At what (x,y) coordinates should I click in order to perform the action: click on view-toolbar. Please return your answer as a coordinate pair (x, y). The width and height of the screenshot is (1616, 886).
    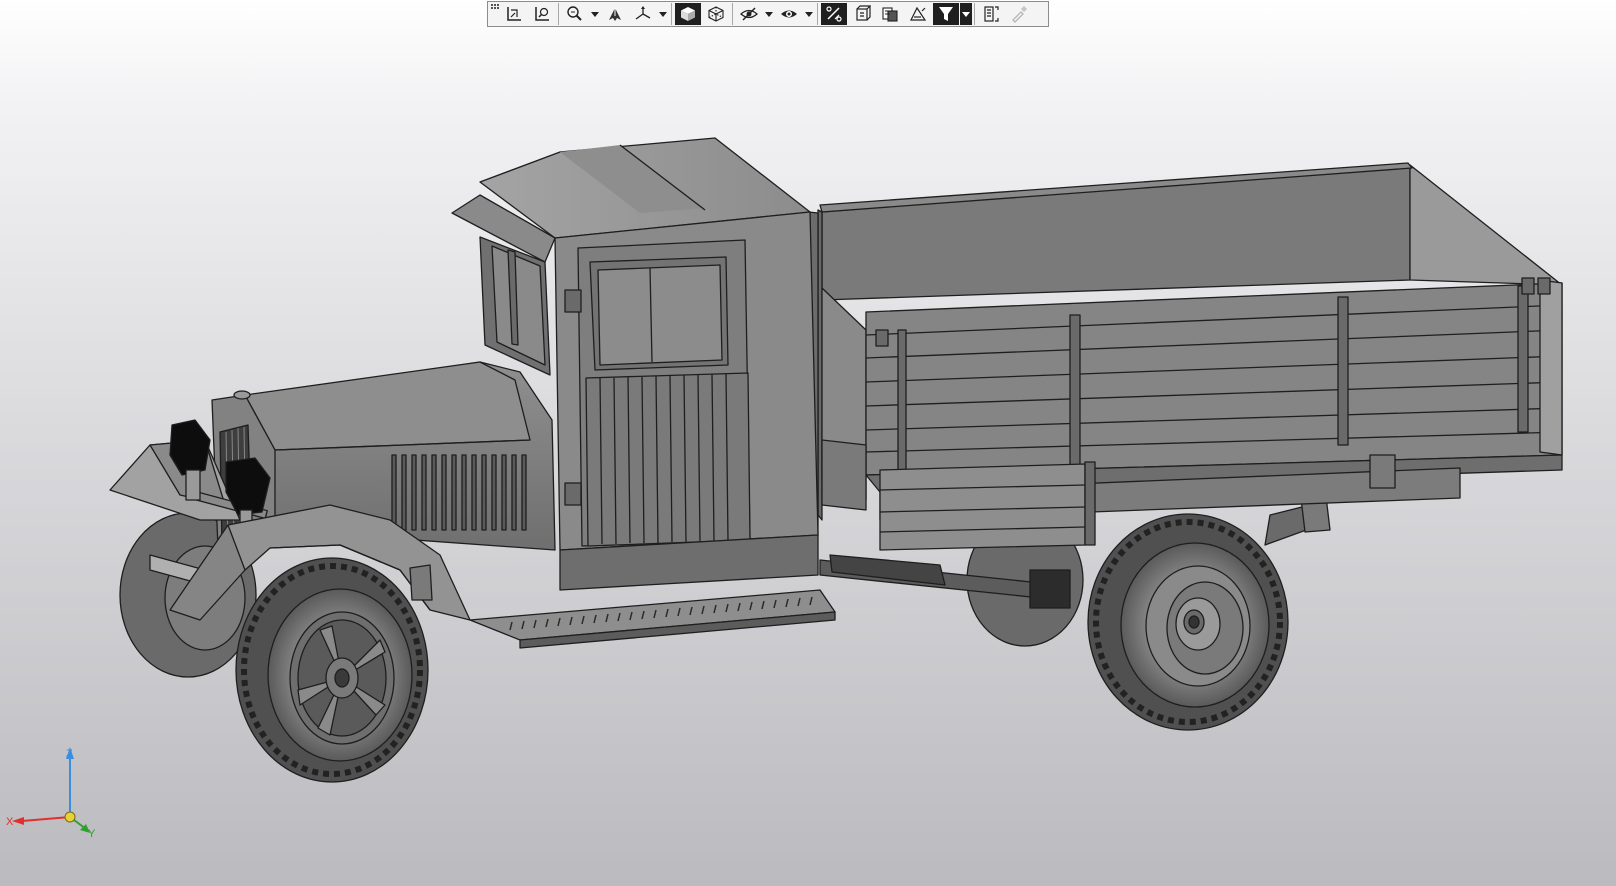
    Looking at the image, I should click on (768, 14).